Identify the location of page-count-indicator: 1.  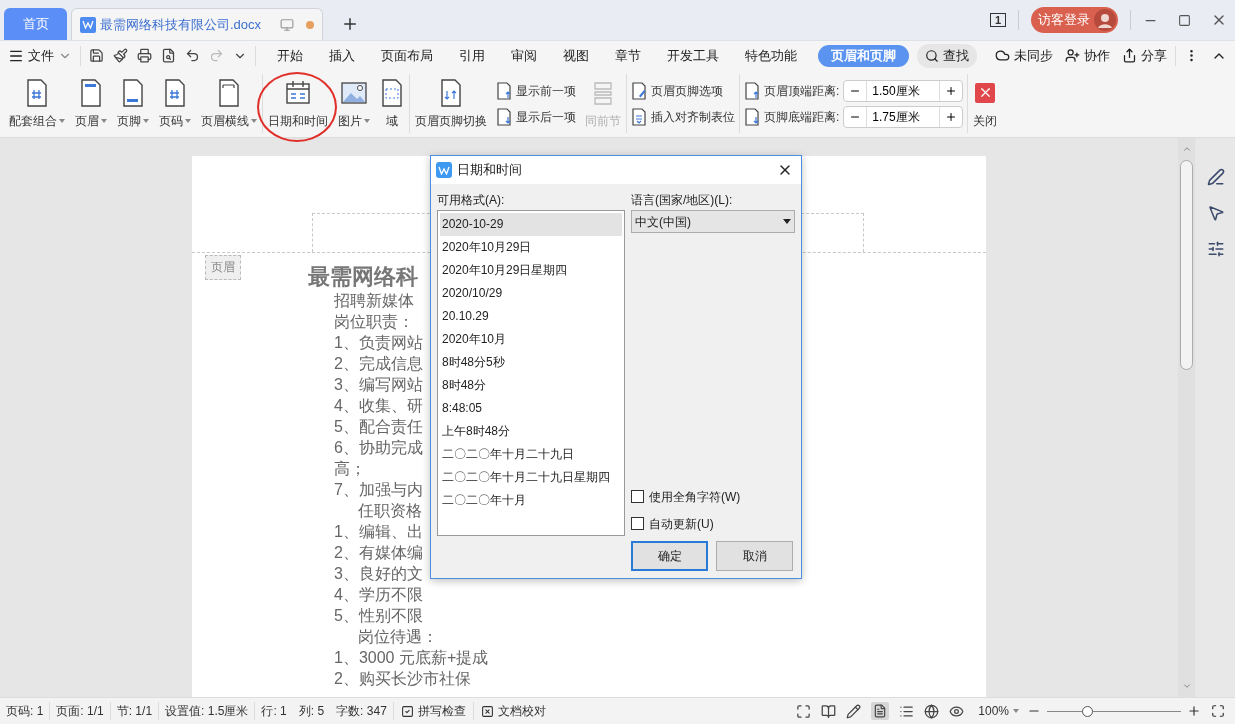
(997, 20).